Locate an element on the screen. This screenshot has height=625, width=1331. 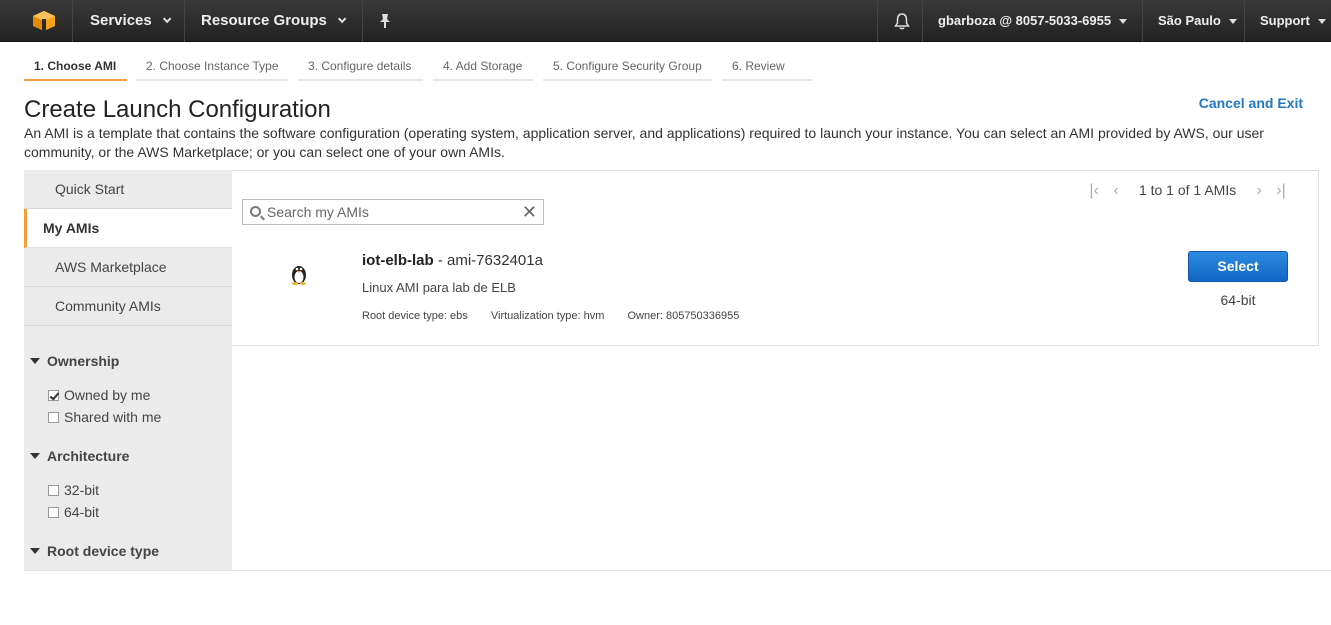
ami-description: Linux AMI para lab de ELB is located at coordinates (439, 287).